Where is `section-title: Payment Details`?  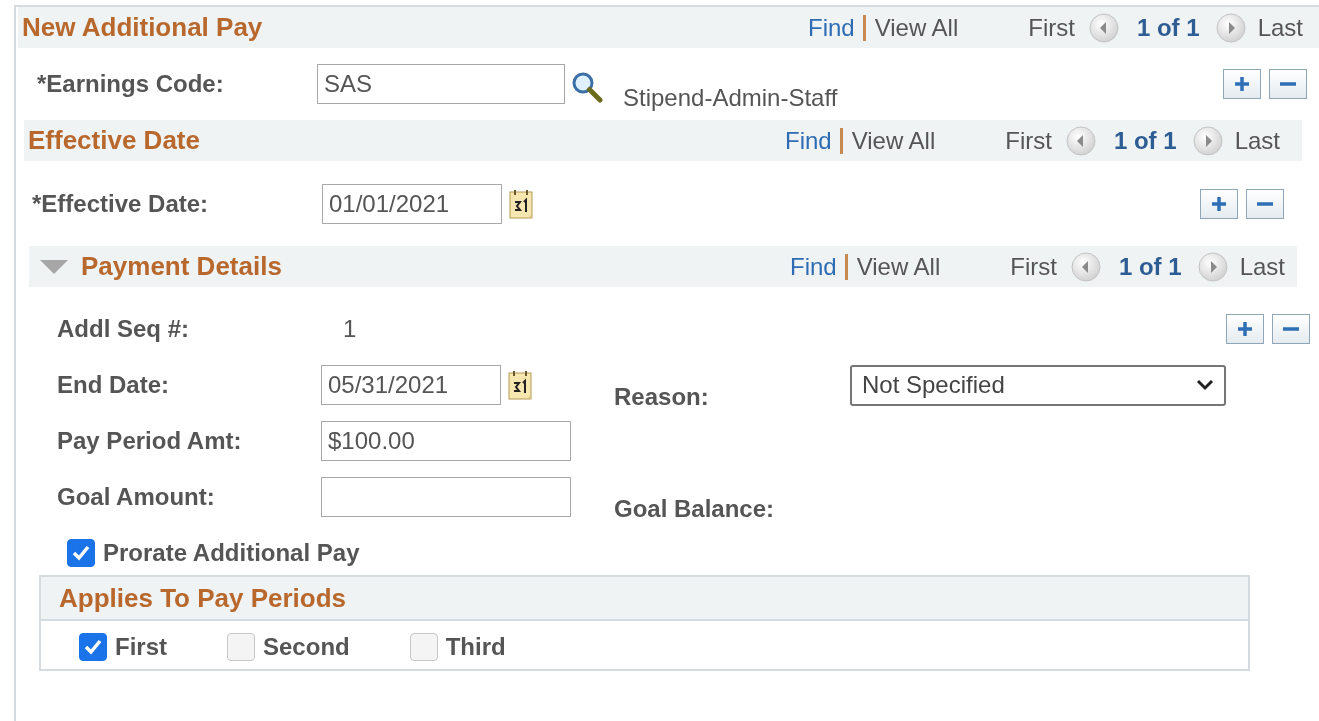
section-title: Payment Details is located at coordinates (181, 266).